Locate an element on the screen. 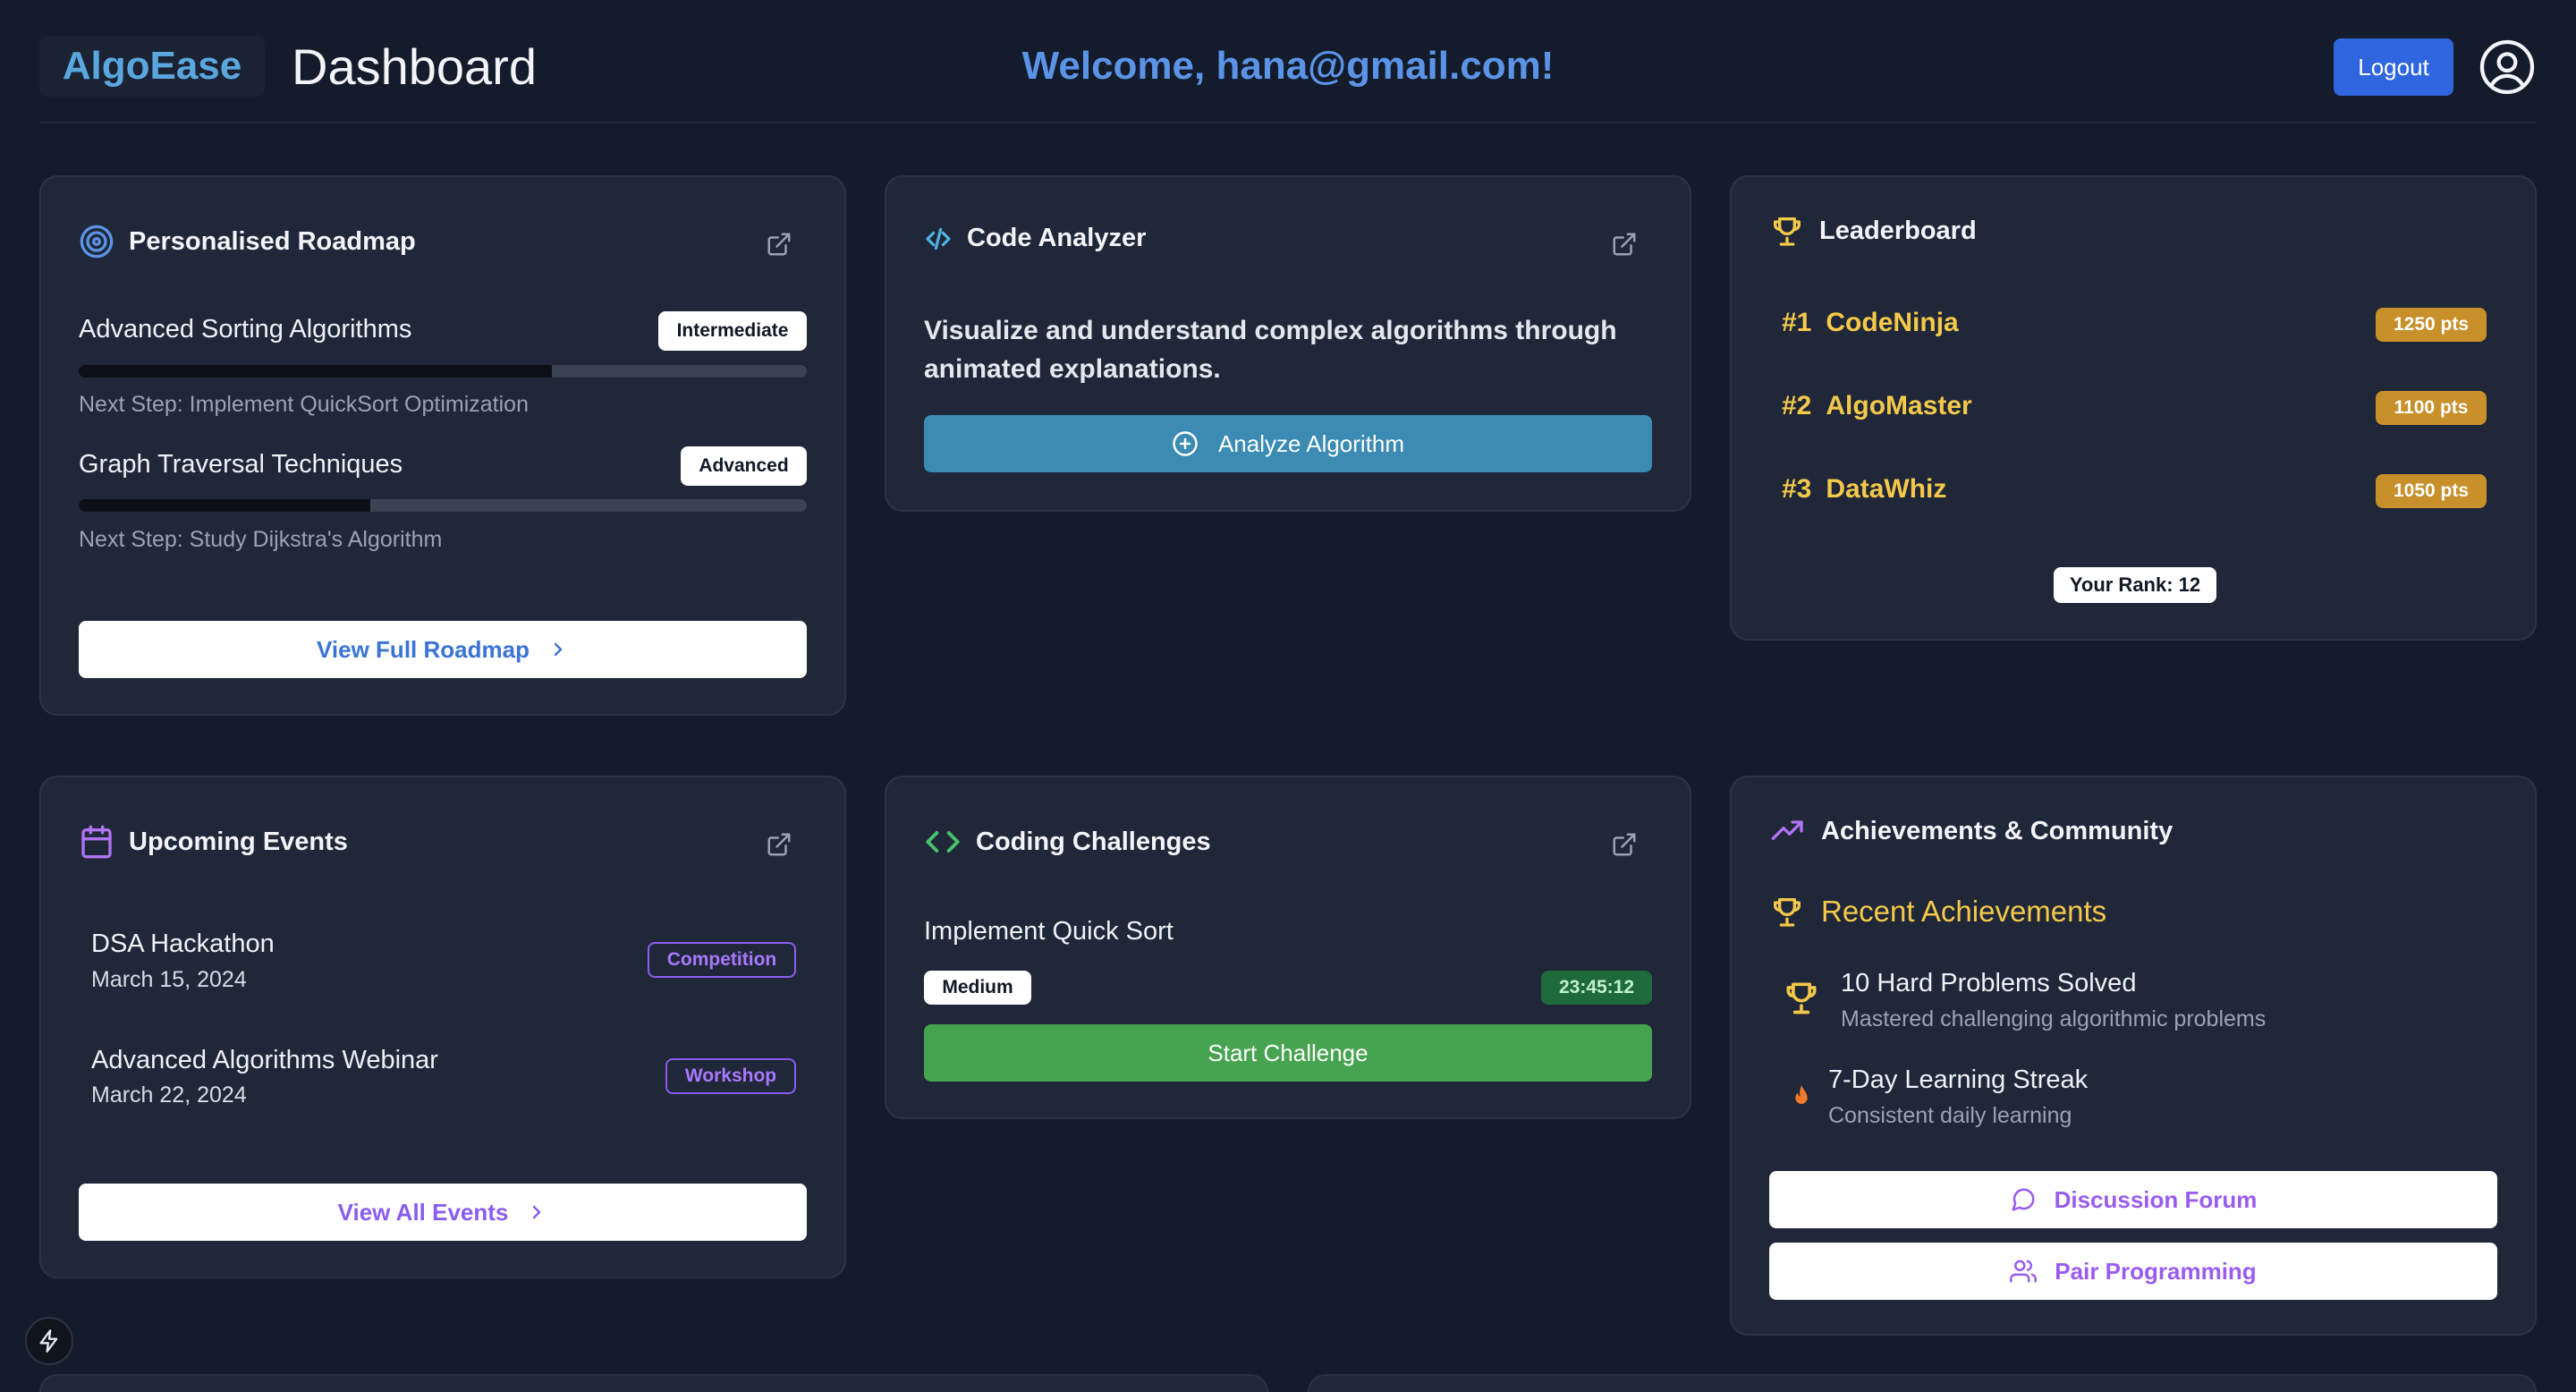 The height and width of the screenshot is (1392, 2576). bottom-card-right is located at coordinates (1922, 1383).